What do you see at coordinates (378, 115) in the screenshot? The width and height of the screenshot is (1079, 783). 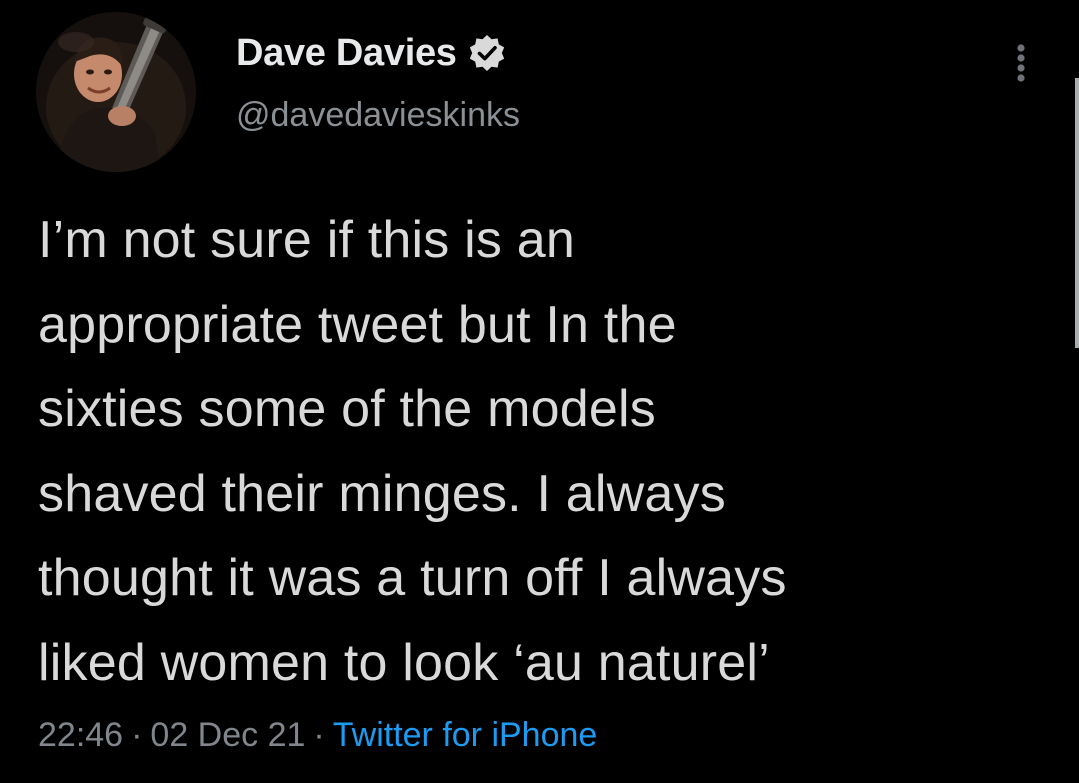 I see `author-handle: @davedavieskinks` at bounding box center [378, 115].